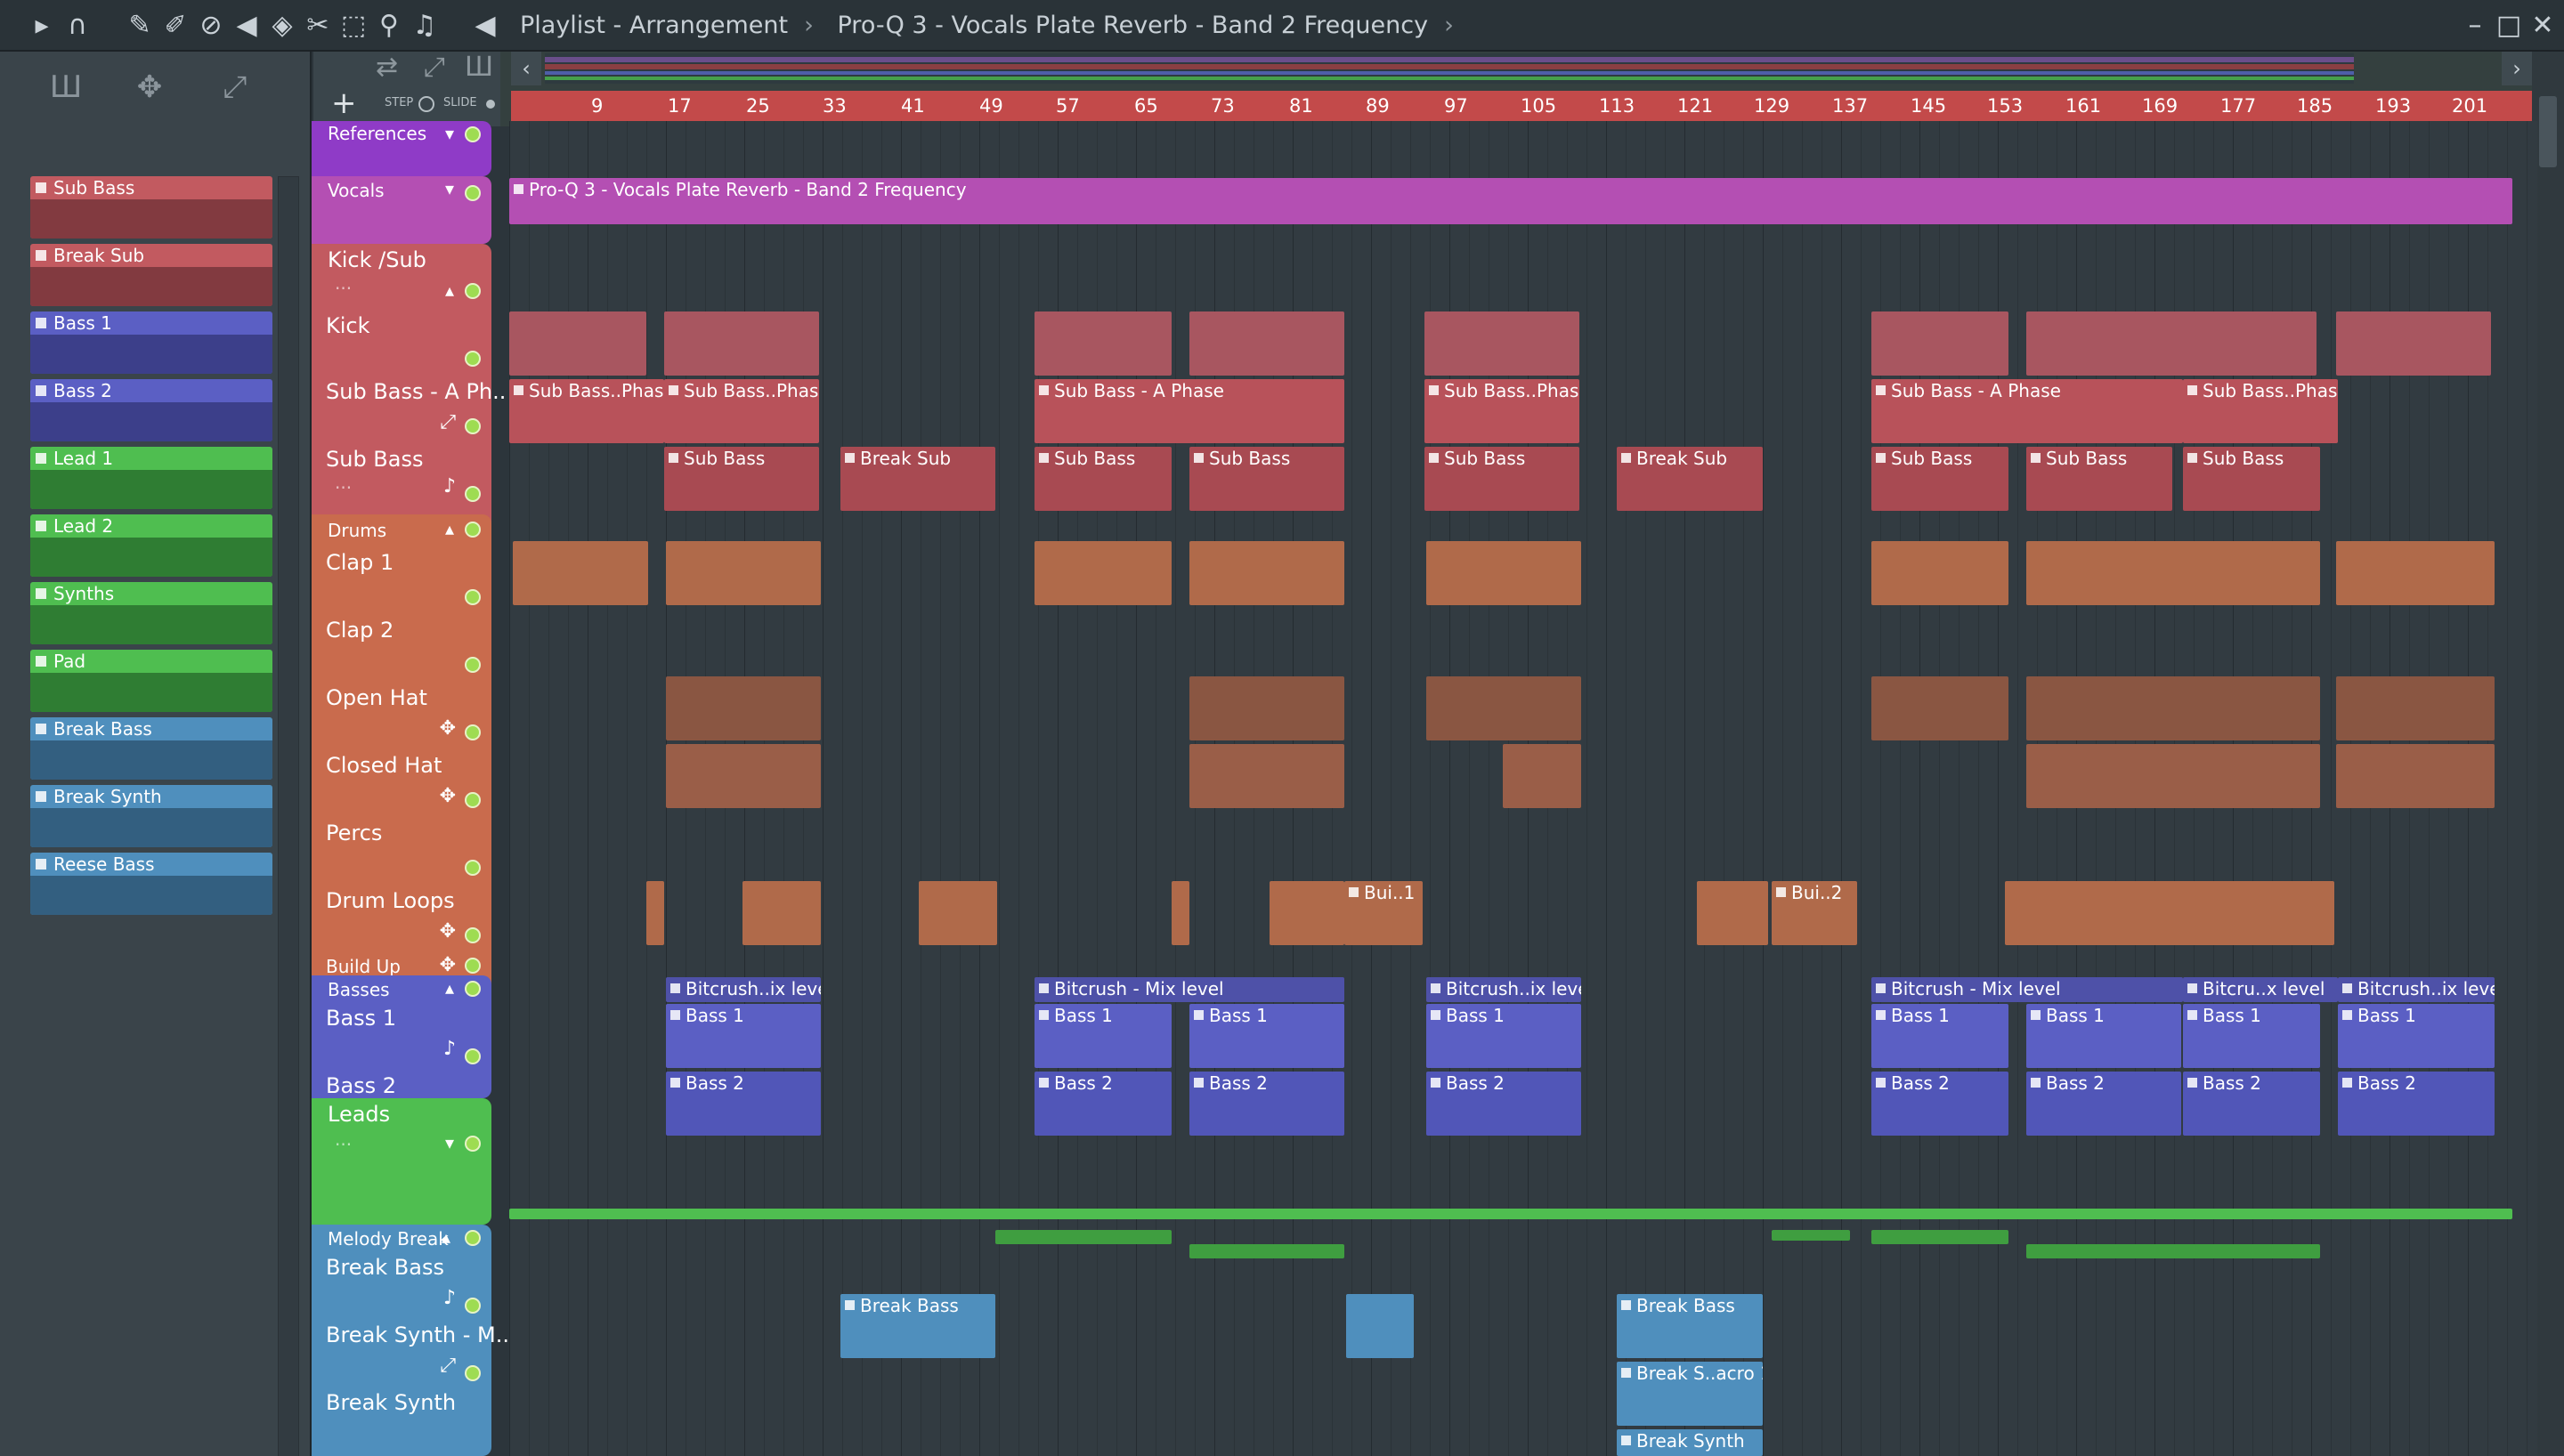  What do you see at coordinates (282, 26) in the screenshot?
I see `slip-tool-icon: ◈` at bounding box center [282, 26].